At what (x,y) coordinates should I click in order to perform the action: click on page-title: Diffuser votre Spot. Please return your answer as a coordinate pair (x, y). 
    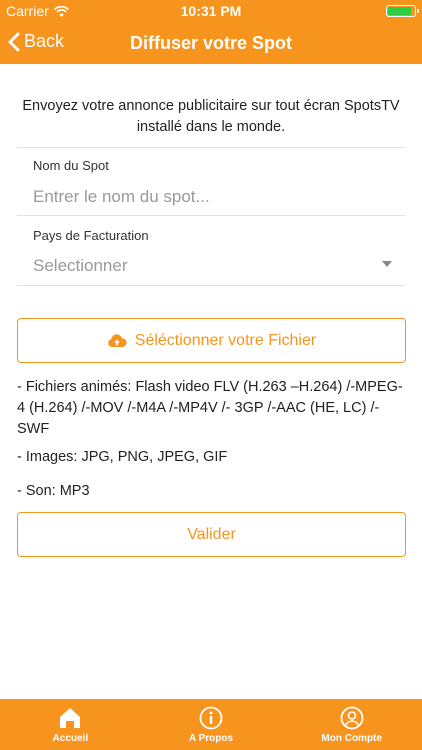
    Looking at the image, I should click on (211, 43).